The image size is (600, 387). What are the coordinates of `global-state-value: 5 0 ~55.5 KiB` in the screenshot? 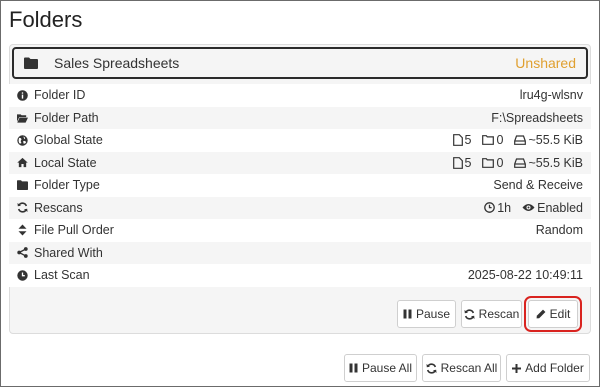 It's located at (517, 140).